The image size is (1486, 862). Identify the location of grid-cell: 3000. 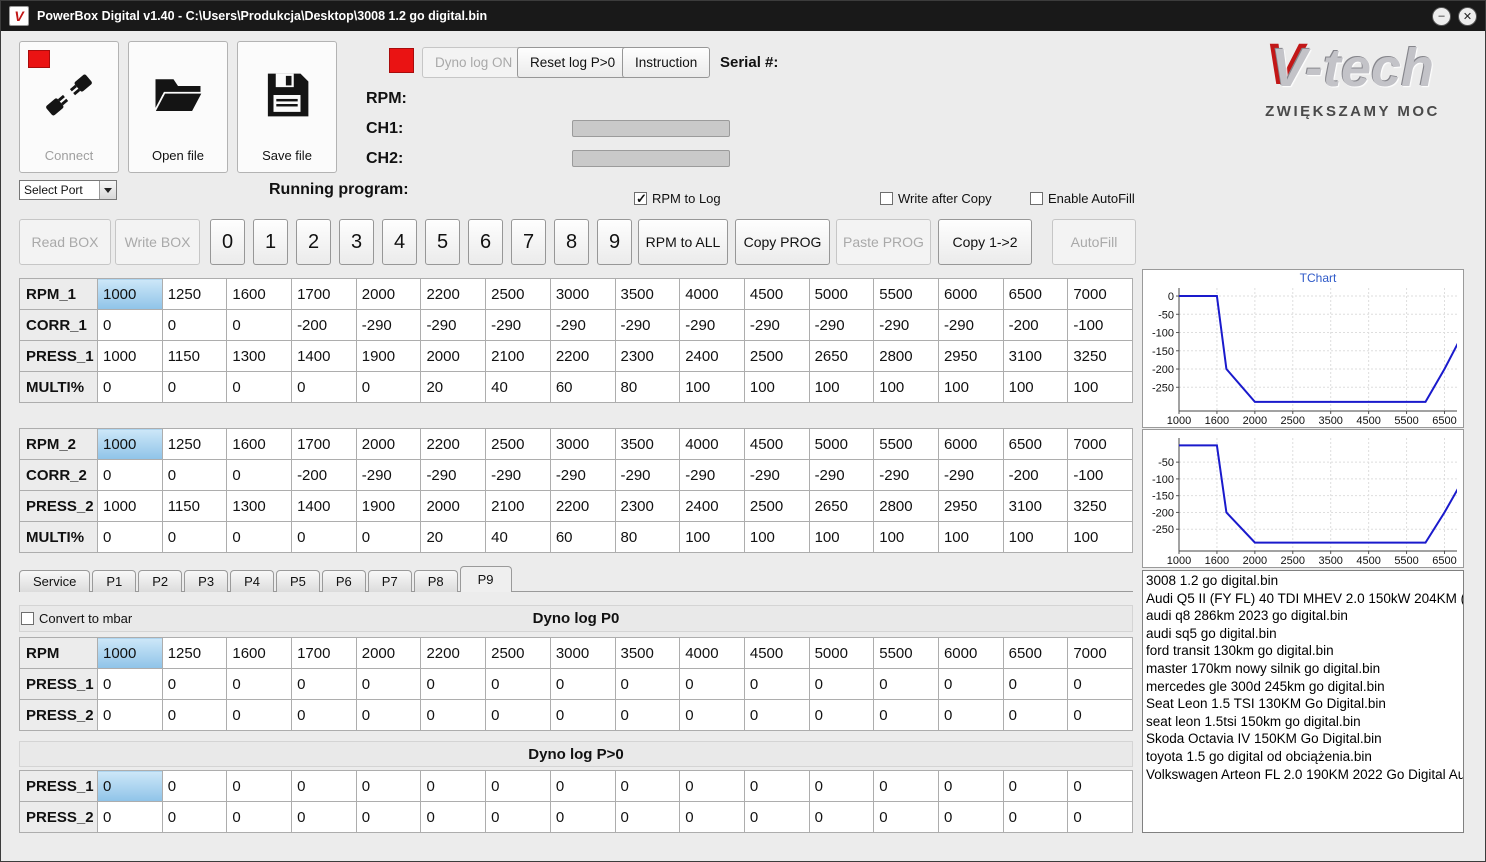
(582, 294).